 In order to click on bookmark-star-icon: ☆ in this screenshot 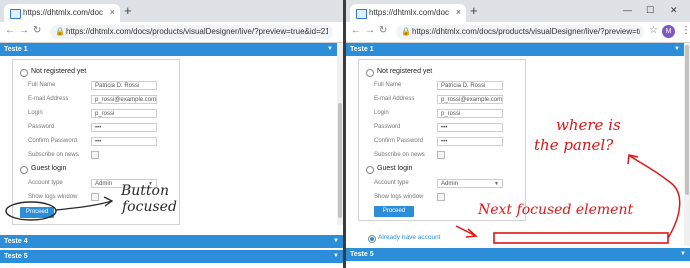, I will do `click(653, 30)`.